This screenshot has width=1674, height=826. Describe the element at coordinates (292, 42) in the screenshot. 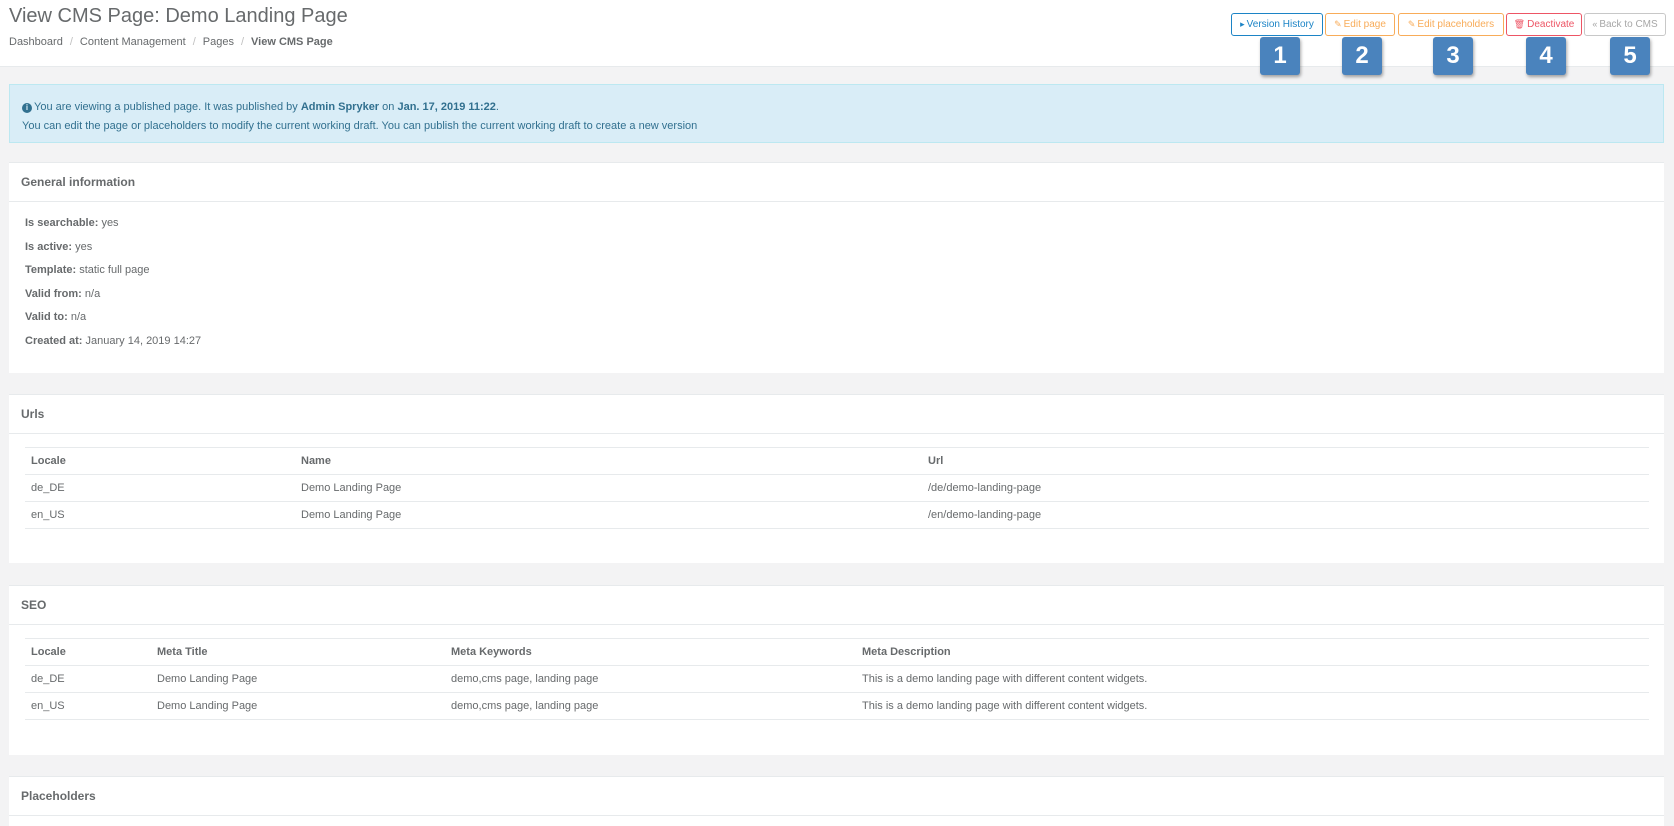

I see `breadcrumb-current: View CMS Page` at that location.